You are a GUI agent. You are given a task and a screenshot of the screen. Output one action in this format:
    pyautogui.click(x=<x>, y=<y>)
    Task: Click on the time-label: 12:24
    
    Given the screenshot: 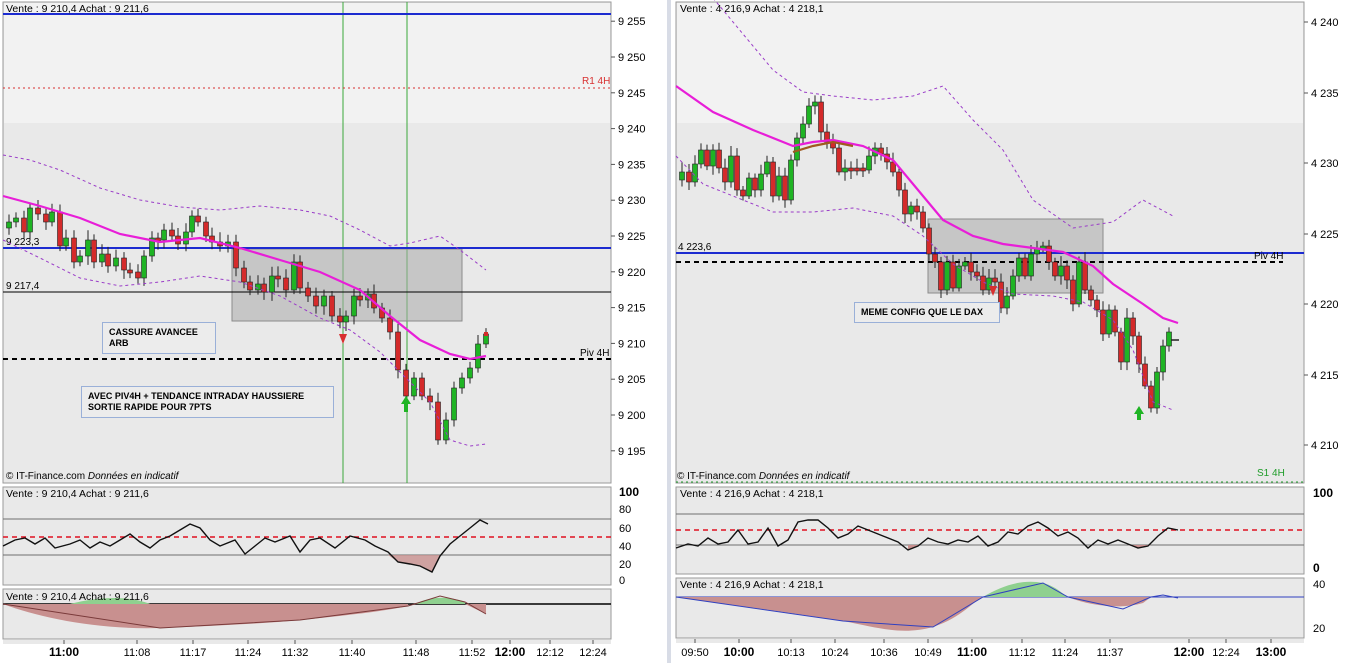 What is the action you would take?
    pyautogui.click(x=593, y=653)
    